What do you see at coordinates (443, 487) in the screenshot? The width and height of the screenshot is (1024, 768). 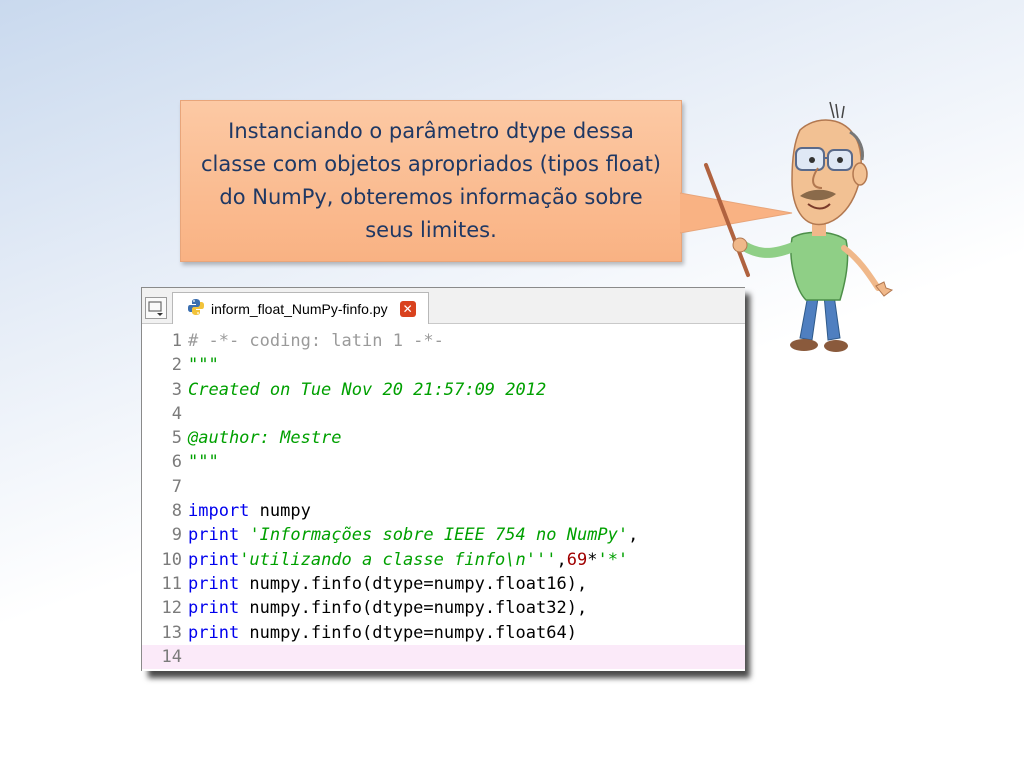 I see `code-line: 7` at bounding box center [443, 487].